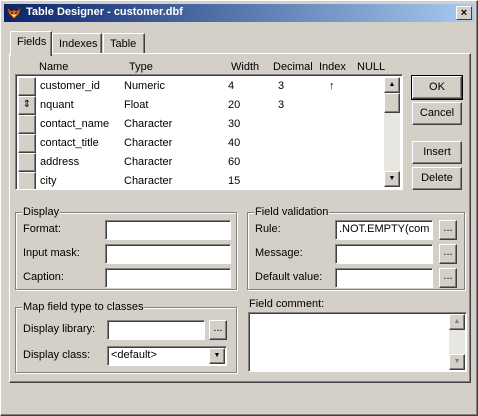  Describe the element at coordinates (384, 230) in the screenshot. I see `rule-input: .NOT.EMPTY(com` at that location.